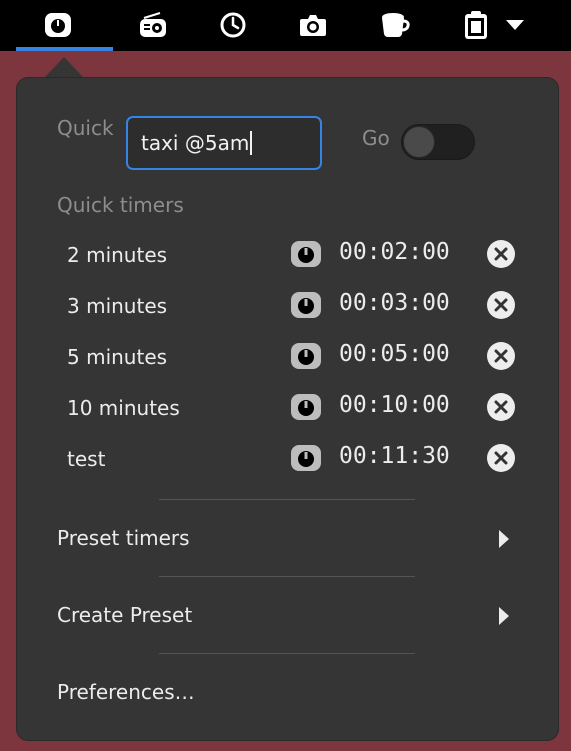 Image resolution: width=571 pixels, height=751 pixels. Describe the element at coordinates (117, 306) in the screenshot. I see `timer-name: 3 minutes` at that location.